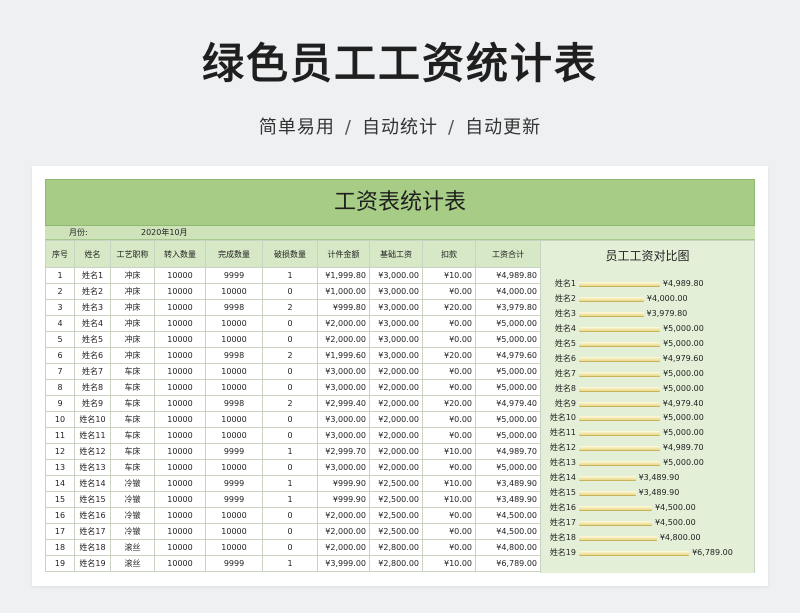 The height and width of the screenshot is (613, 800). I want to click on table-cell: ¥4,000.00, so click(508, 291).